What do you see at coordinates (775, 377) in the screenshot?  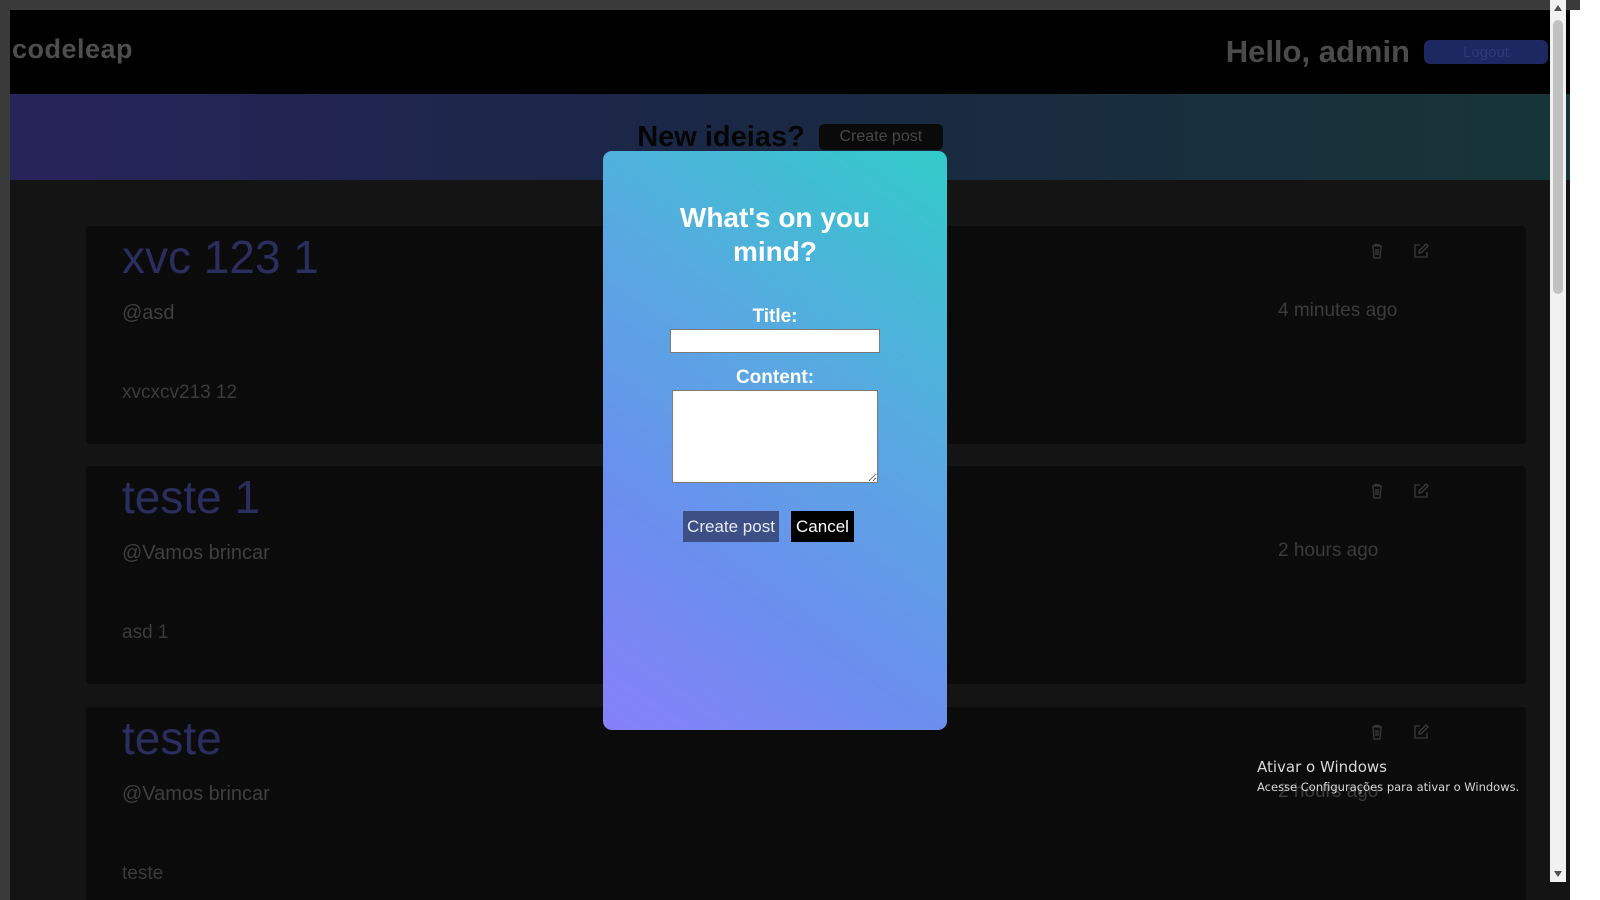 I see `content-label: Content:` at bounding box center [775, 377].